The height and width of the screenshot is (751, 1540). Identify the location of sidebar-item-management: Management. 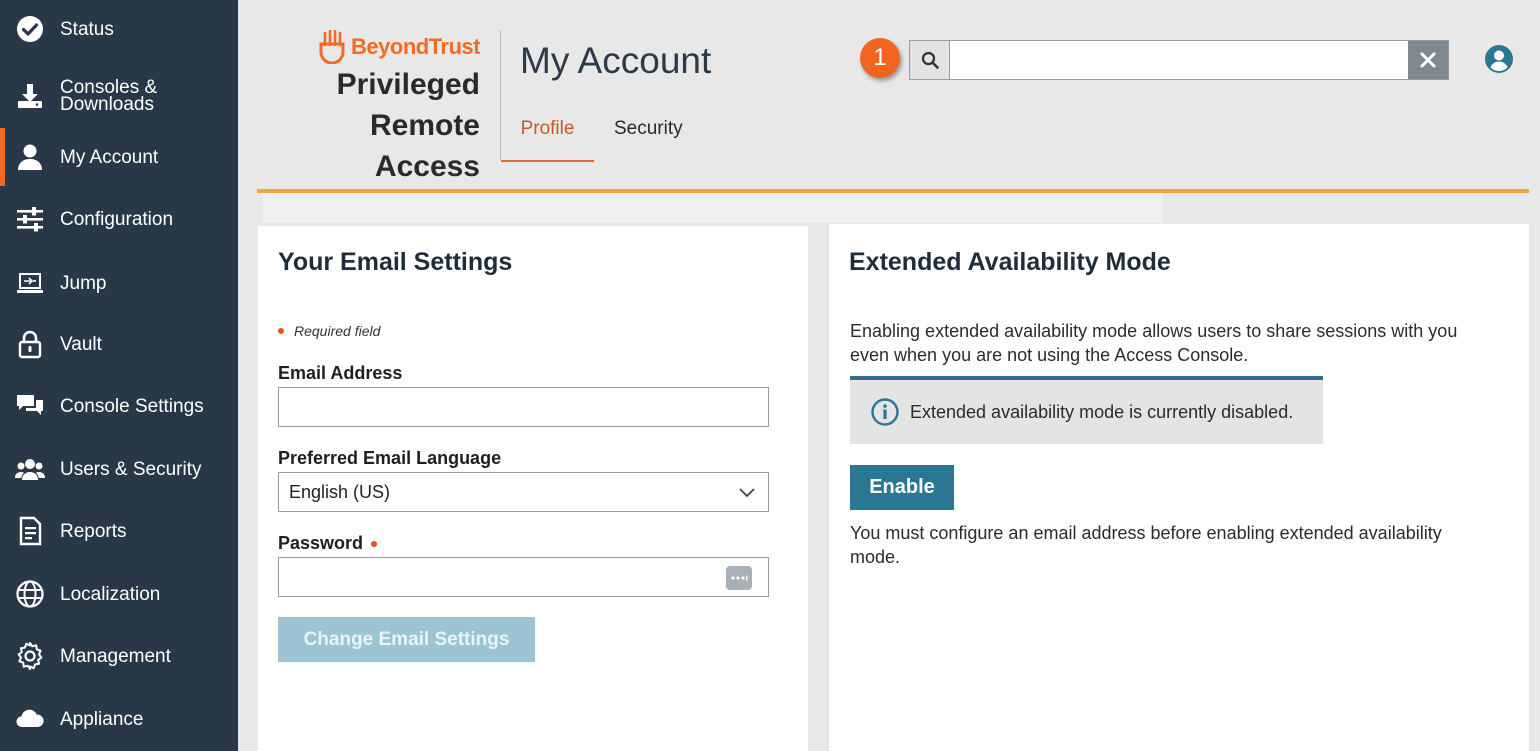
(119, 656).